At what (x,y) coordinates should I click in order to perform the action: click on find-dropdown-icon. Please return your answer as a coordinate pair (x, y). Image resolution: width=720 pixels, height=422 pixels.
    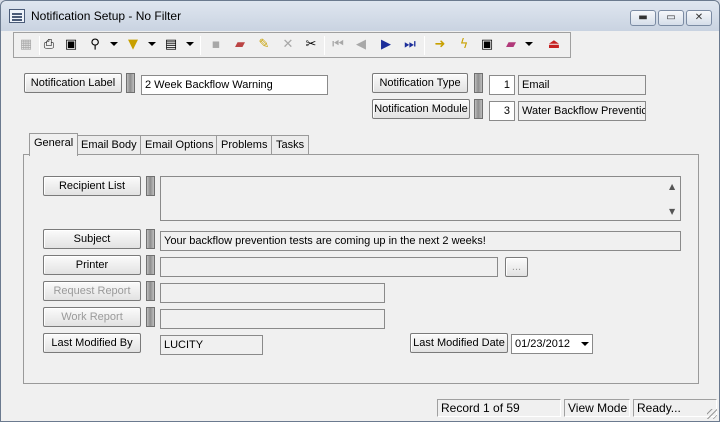
    Looking at the image, I should click on (114, 44).